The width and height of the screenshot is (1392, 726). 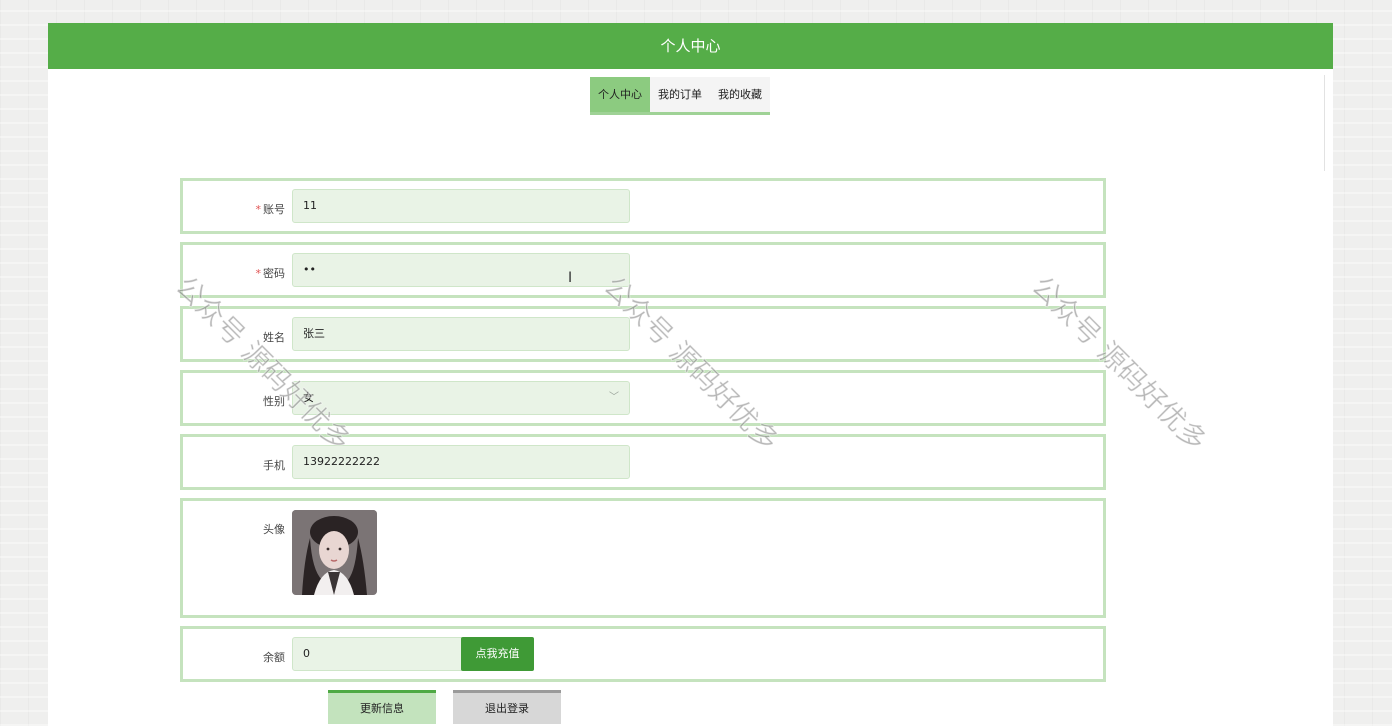 I want to click on form-row-phone: 手机 13922222222, so click(x=643, y=462).